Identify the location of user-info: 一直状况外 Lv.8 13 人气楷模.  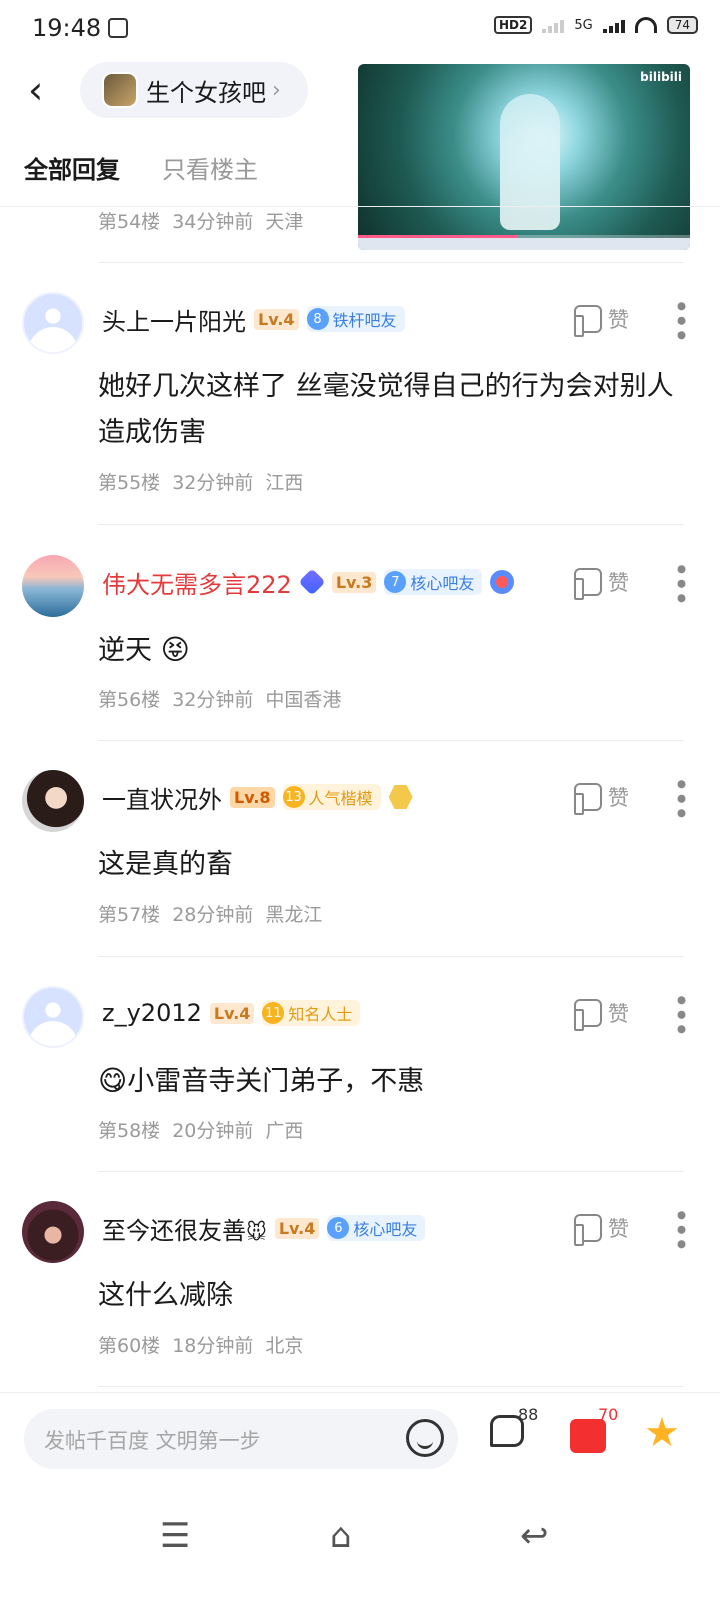
(257, 797).